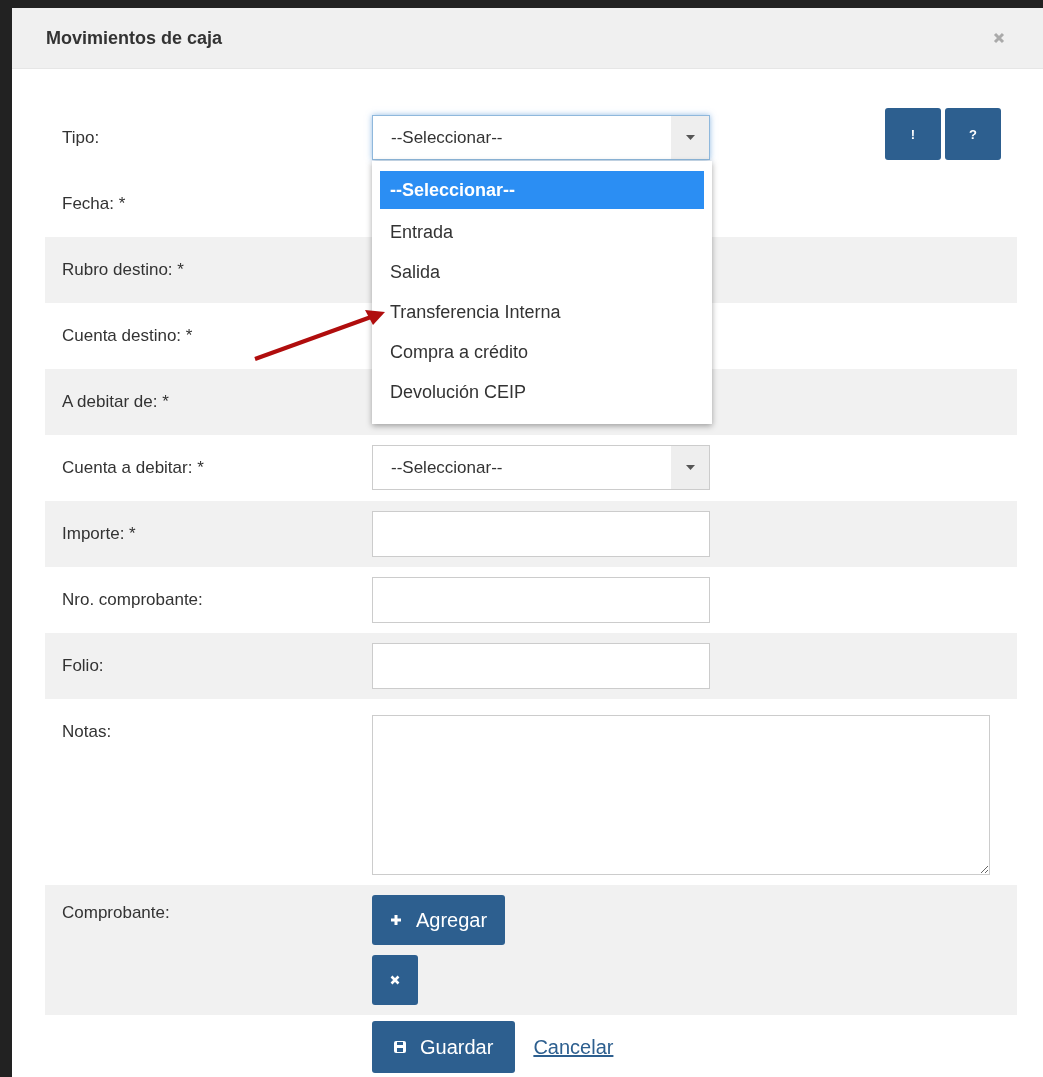 This screenshot has width=1043, height=1077. What do you see at coordinates (542, 352) in the screenshot?
I see `dropdown-option: Compra a crédito` at bounding box center [542, 352].